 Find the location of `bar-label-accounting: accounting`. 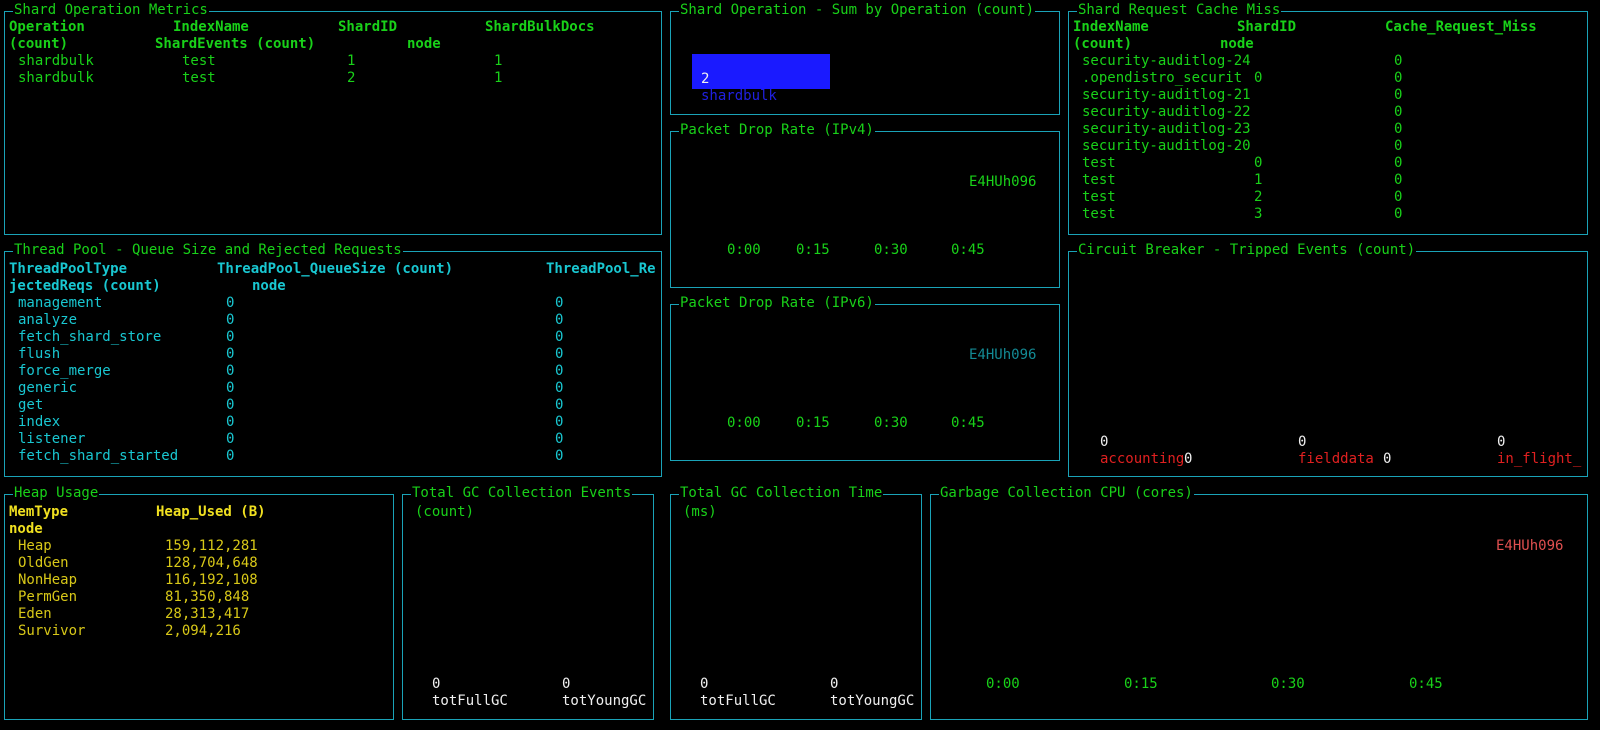

bar-label-accounting: accounting is located at coordinates (1142, 459).